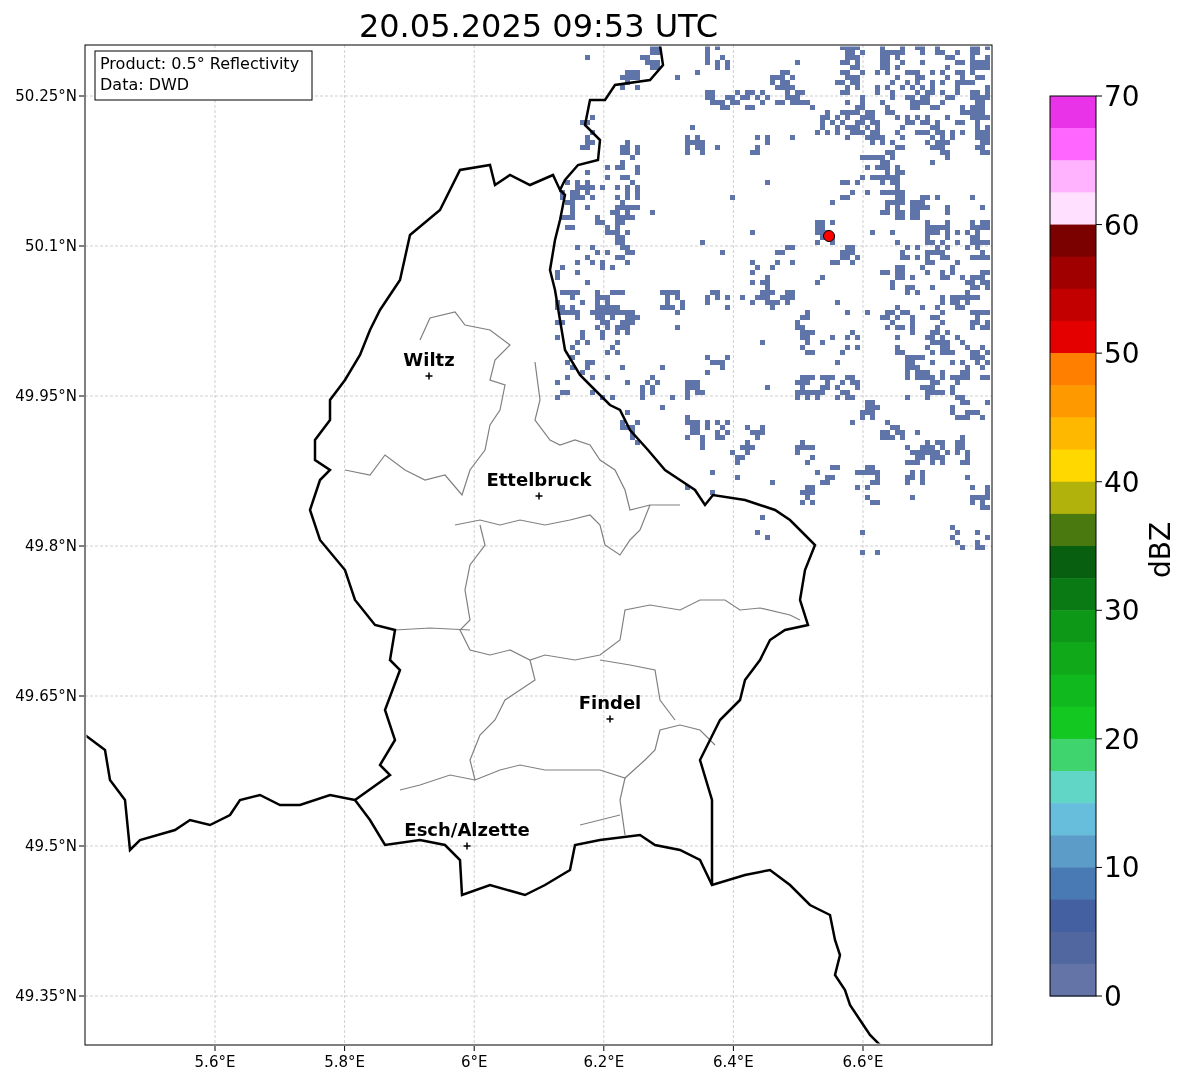  What do you see at coordinates (429, 359) in the screenshot?
I see `city-label: Wiltz` at bounding box center [429, 359].